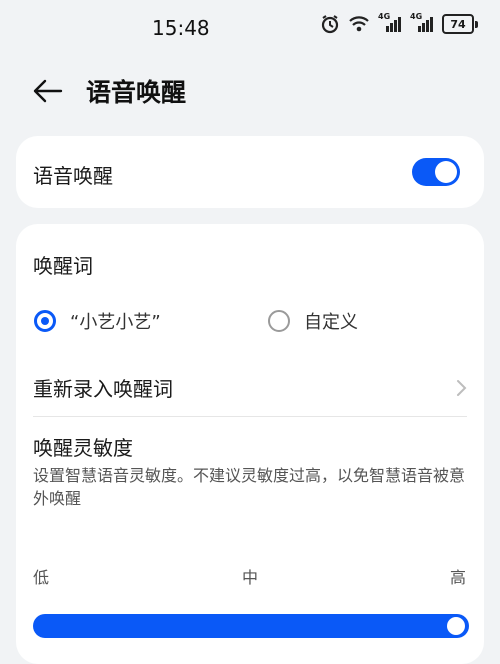  What do you see at coordinates (456, 626) in the screenshot?
I see `slider-knob` at bounding box center [456, 626].